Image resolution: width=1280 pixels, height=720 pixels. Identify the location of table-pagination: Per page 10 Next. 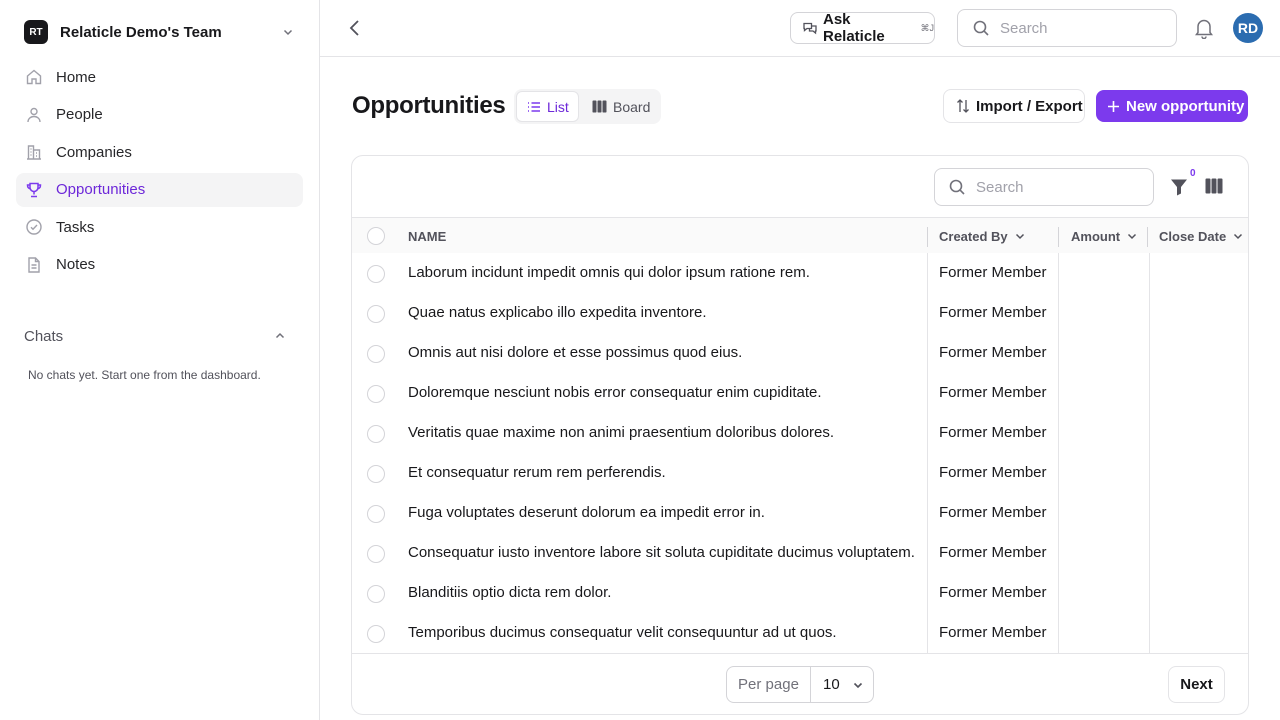
(800, 683).